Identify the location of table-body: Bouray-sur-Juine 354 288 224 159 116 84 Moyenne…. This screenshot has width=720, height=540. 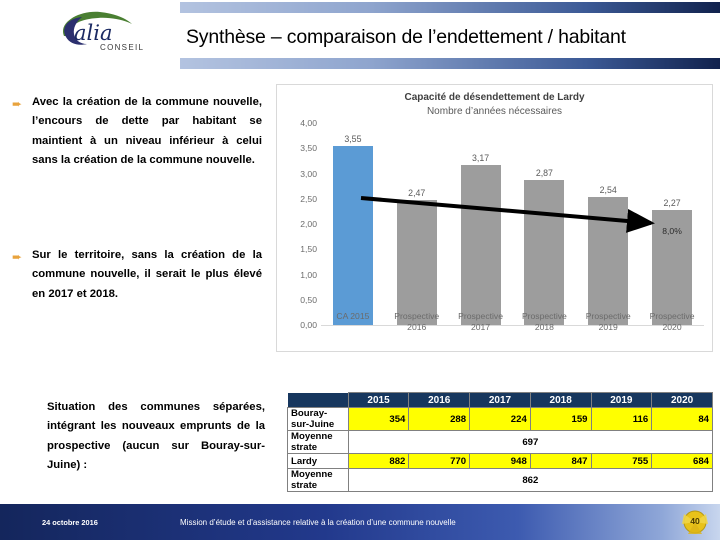
(500, 449).